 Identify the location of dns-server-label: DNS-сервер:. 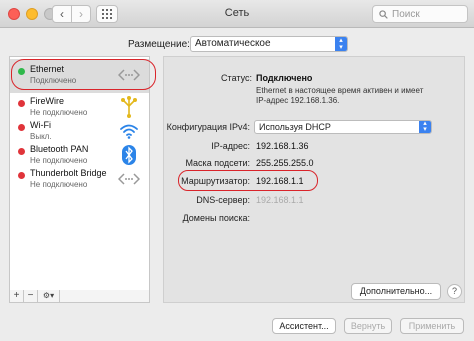
(223, 200).